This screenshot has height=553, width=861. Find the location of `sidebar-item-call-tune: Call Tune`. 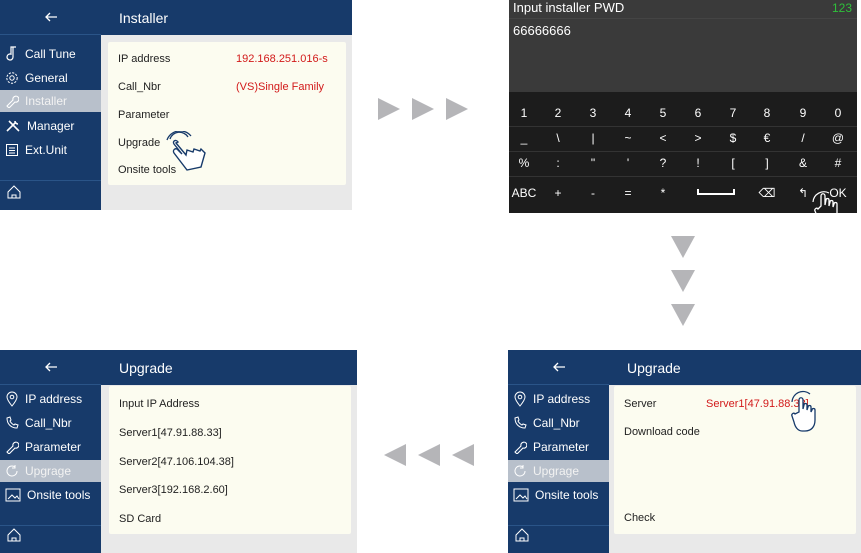

sidebar-item-call-tune: Call Tune is located at coordinates (50, 54).